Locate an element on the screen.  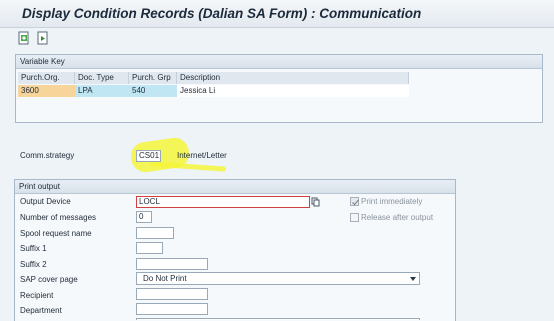
output-device-value-help-icon is located at coordinates (316, 201).